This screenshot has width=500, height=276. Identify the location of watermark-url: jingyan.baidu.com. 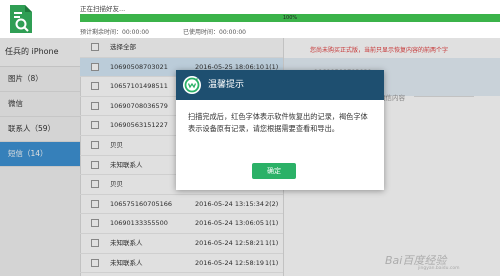
(439, 268).